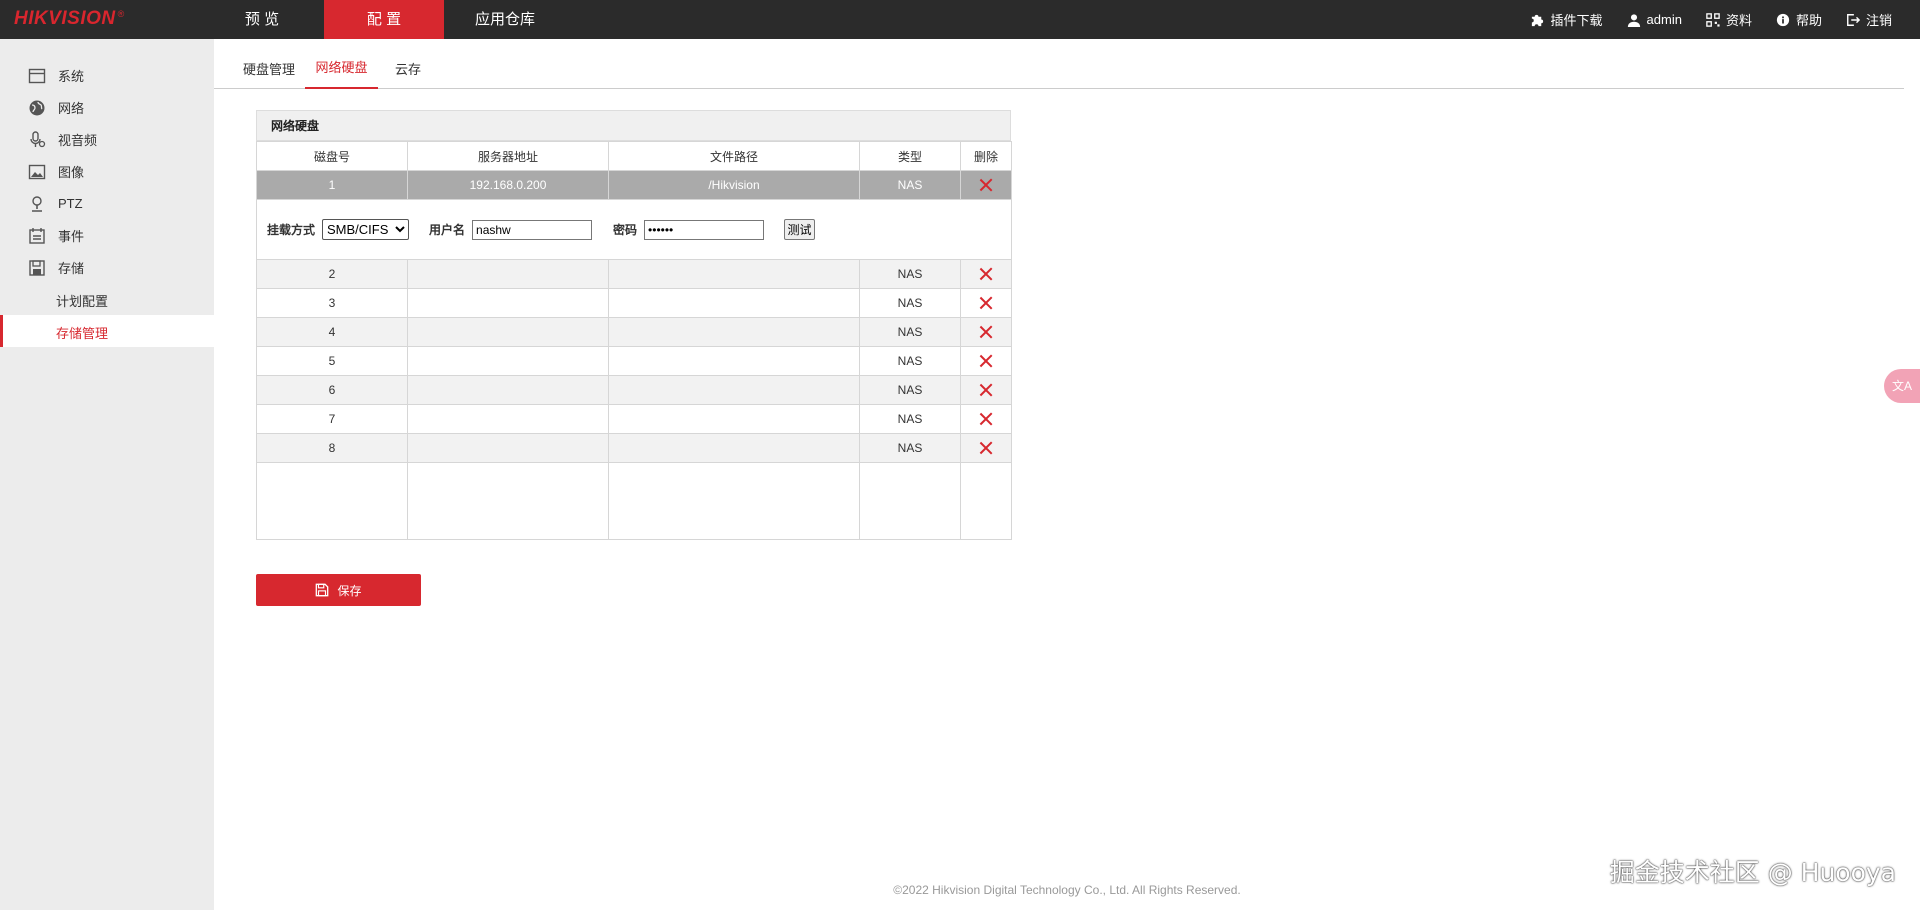  I want to click on sidebar-item-label: 网络, so click(71, 108).